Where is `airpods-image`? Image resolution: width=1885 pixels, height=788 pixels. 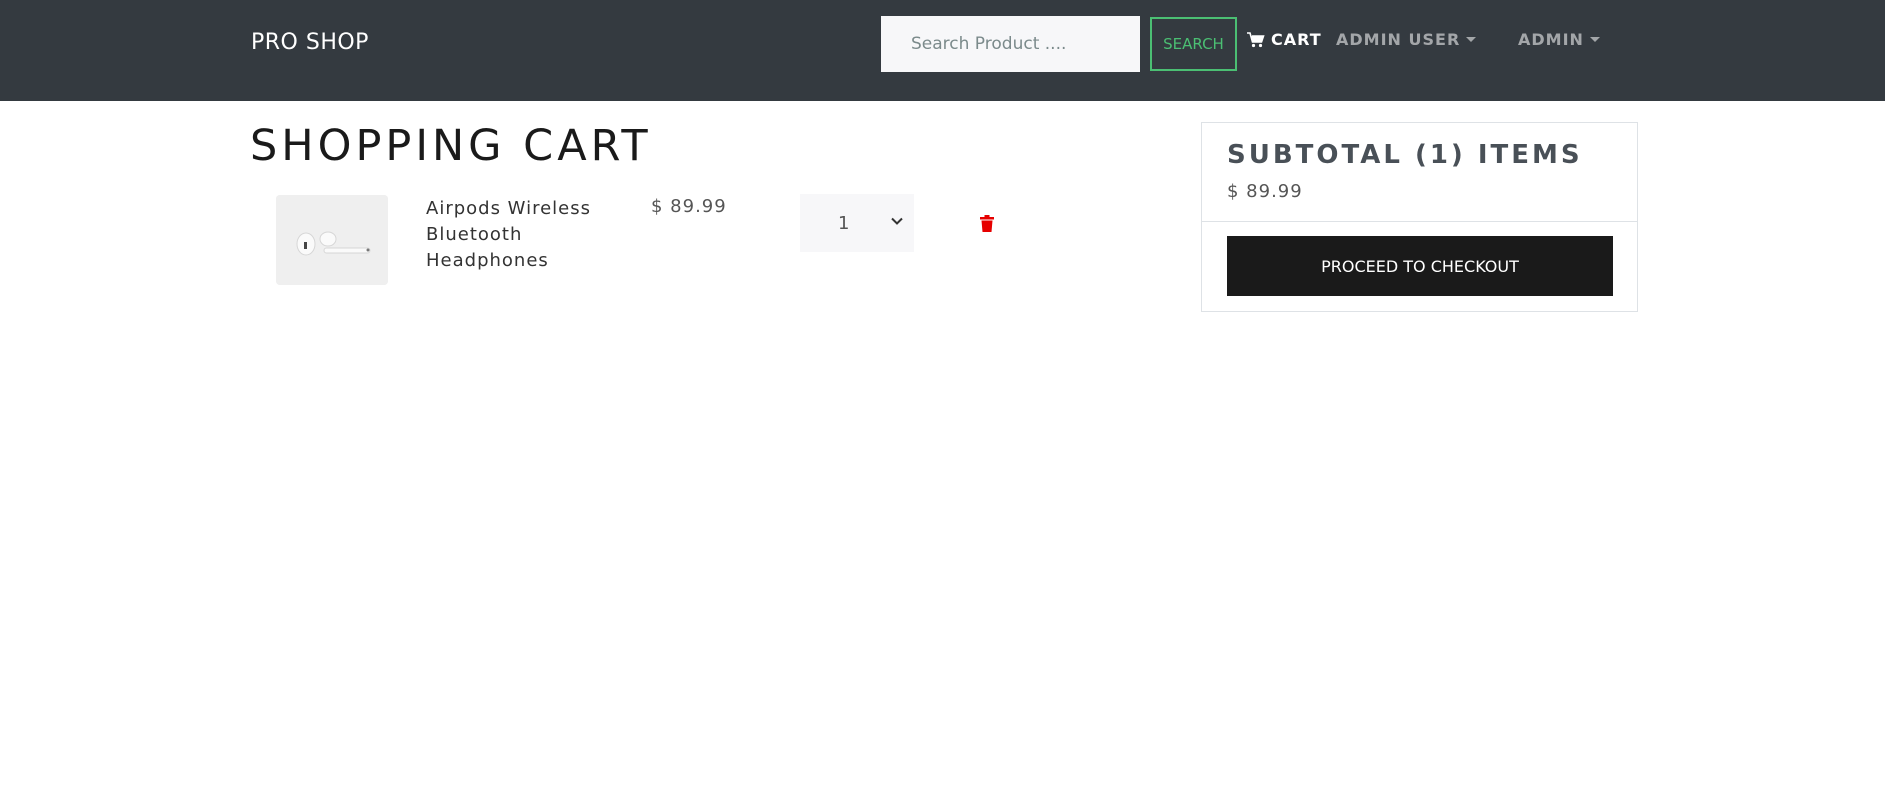
airpods-image is located at coordinates (332, 240).